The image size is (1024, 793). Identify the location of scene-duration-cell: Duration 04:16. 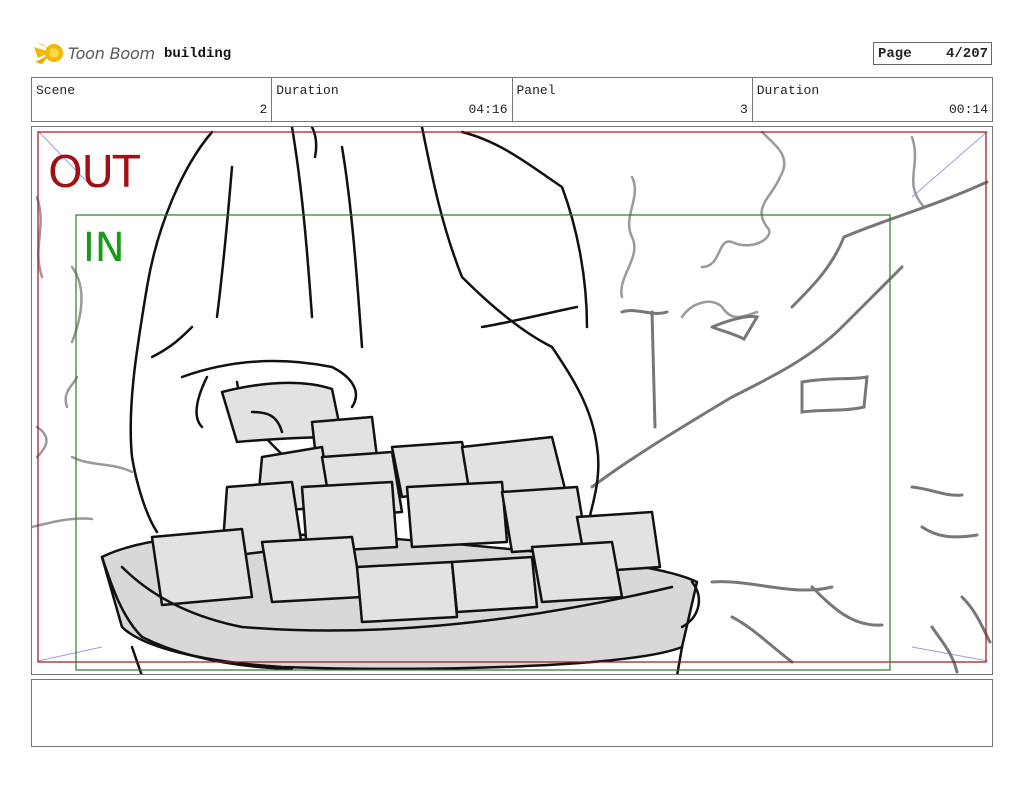
(392, 99).